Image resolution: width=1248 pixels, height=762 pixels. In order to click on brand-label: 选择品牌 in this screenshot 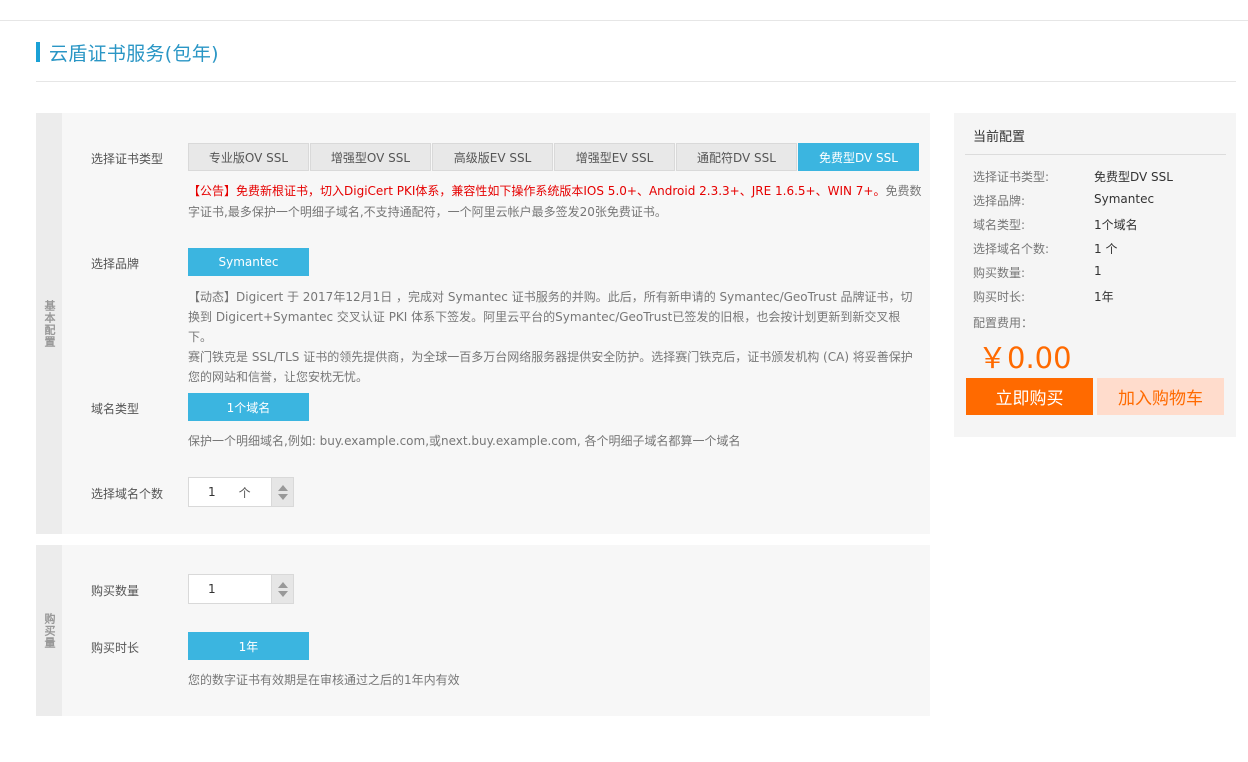, I will do `click(115, 264)`.